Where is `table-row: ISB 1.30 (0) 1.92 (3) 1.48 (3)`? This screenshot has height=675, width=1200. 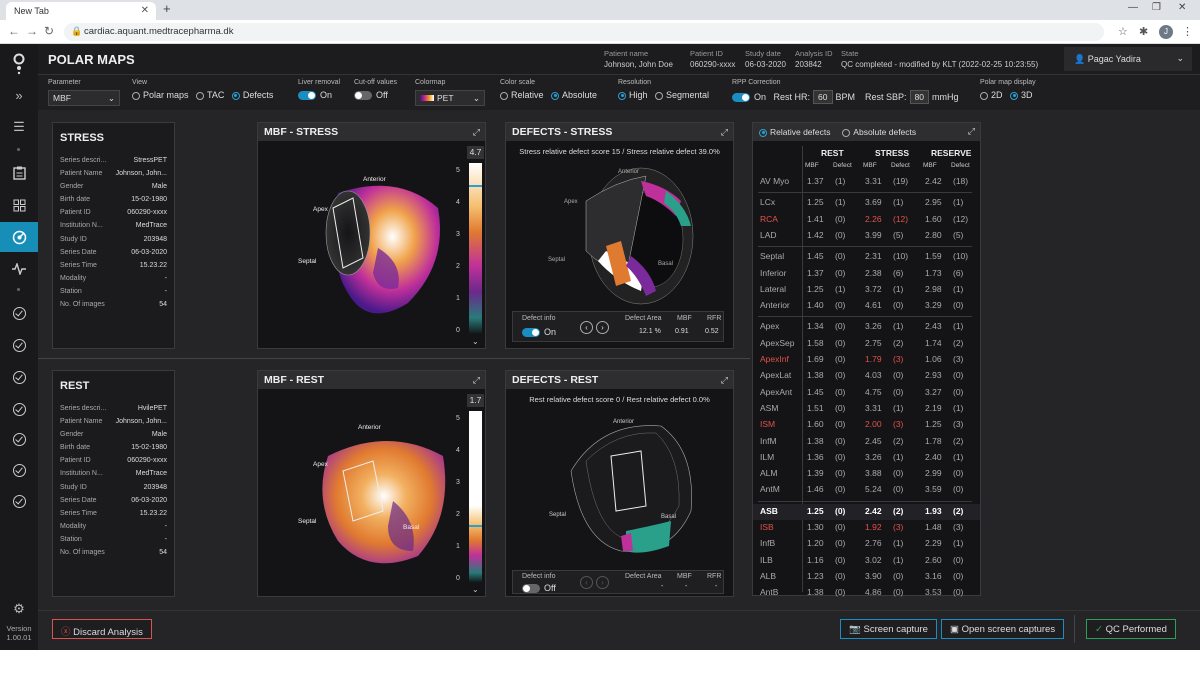
table-row: ISB 1.30 (0) 1.92 (3) 1.48 (3) is located at coordinates (866, 528).